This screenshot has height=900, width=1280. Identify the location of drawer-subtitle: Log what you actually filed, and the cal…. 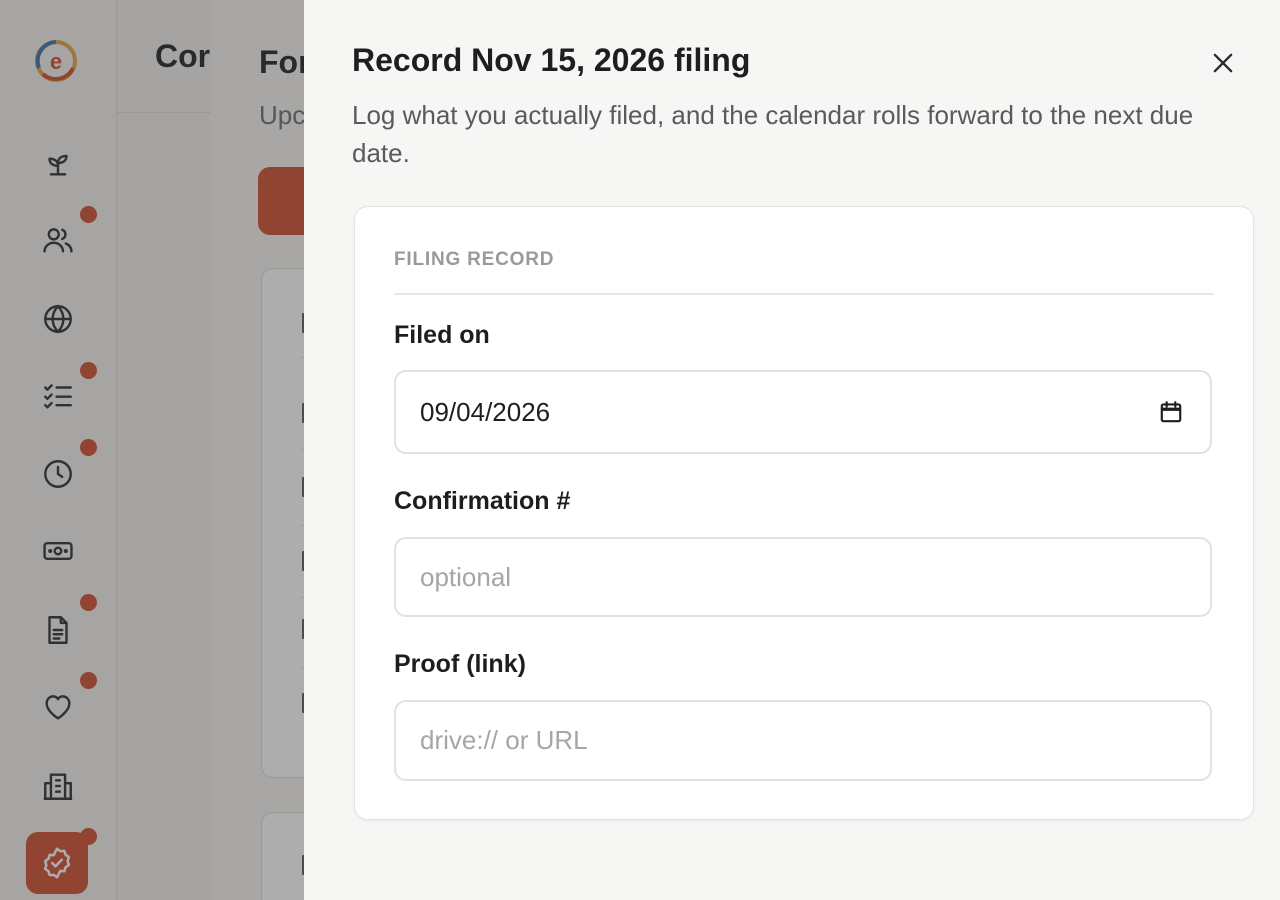
(773, 134).